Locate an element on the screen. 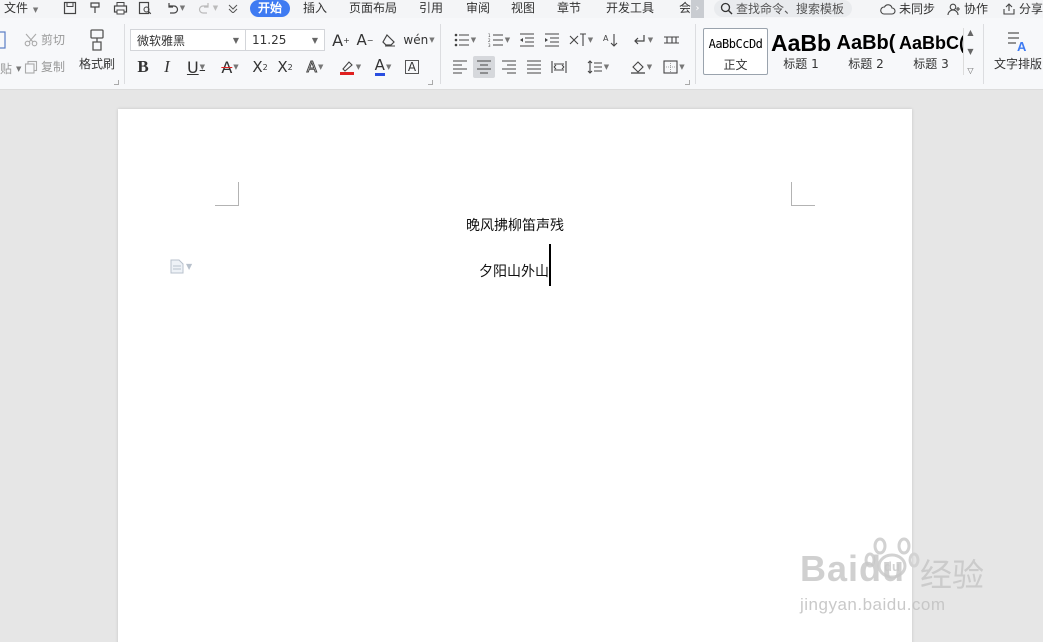 The width and height of the screenshot is (1043, 642). align-left-icon is located at coordinates (460, 67).